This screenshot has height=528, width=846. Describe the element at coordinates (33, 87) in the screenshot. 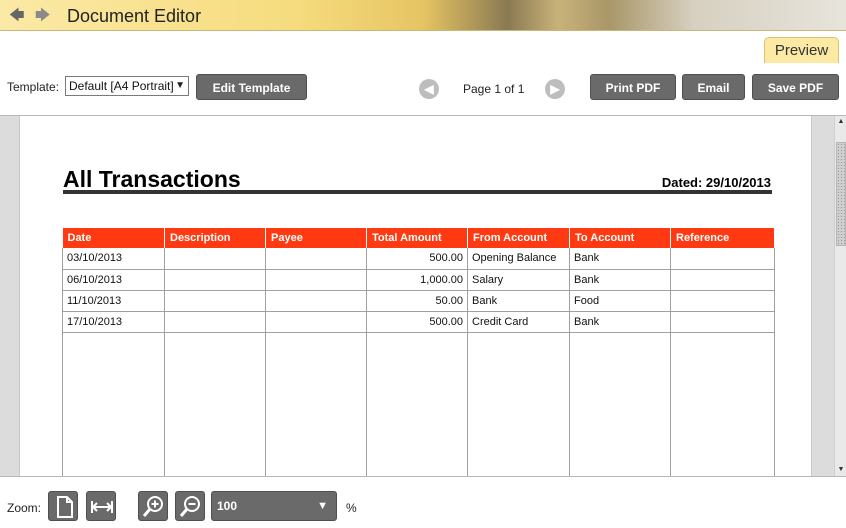

I see `template-label: Template:` at that location.